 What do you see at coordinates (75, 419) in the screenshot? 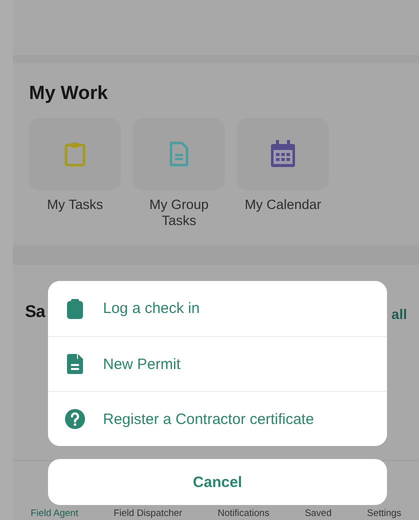
I see `help-icon` at bounding box center [75, 419].